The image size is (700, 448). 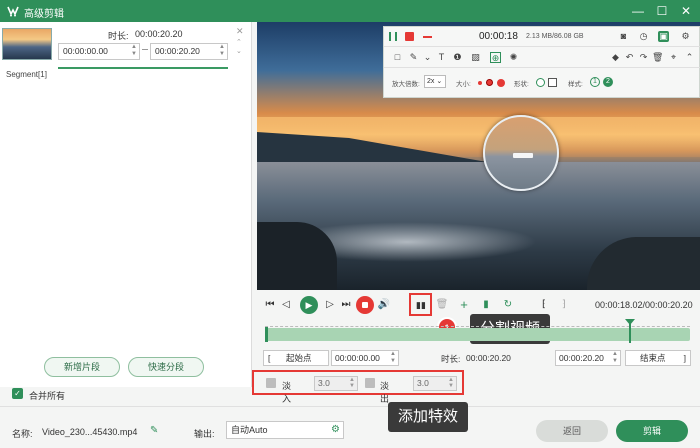 I want to click on segment-end-time-input: 00:00:20.20 ▲ ▼, so click(x=189, y=51).